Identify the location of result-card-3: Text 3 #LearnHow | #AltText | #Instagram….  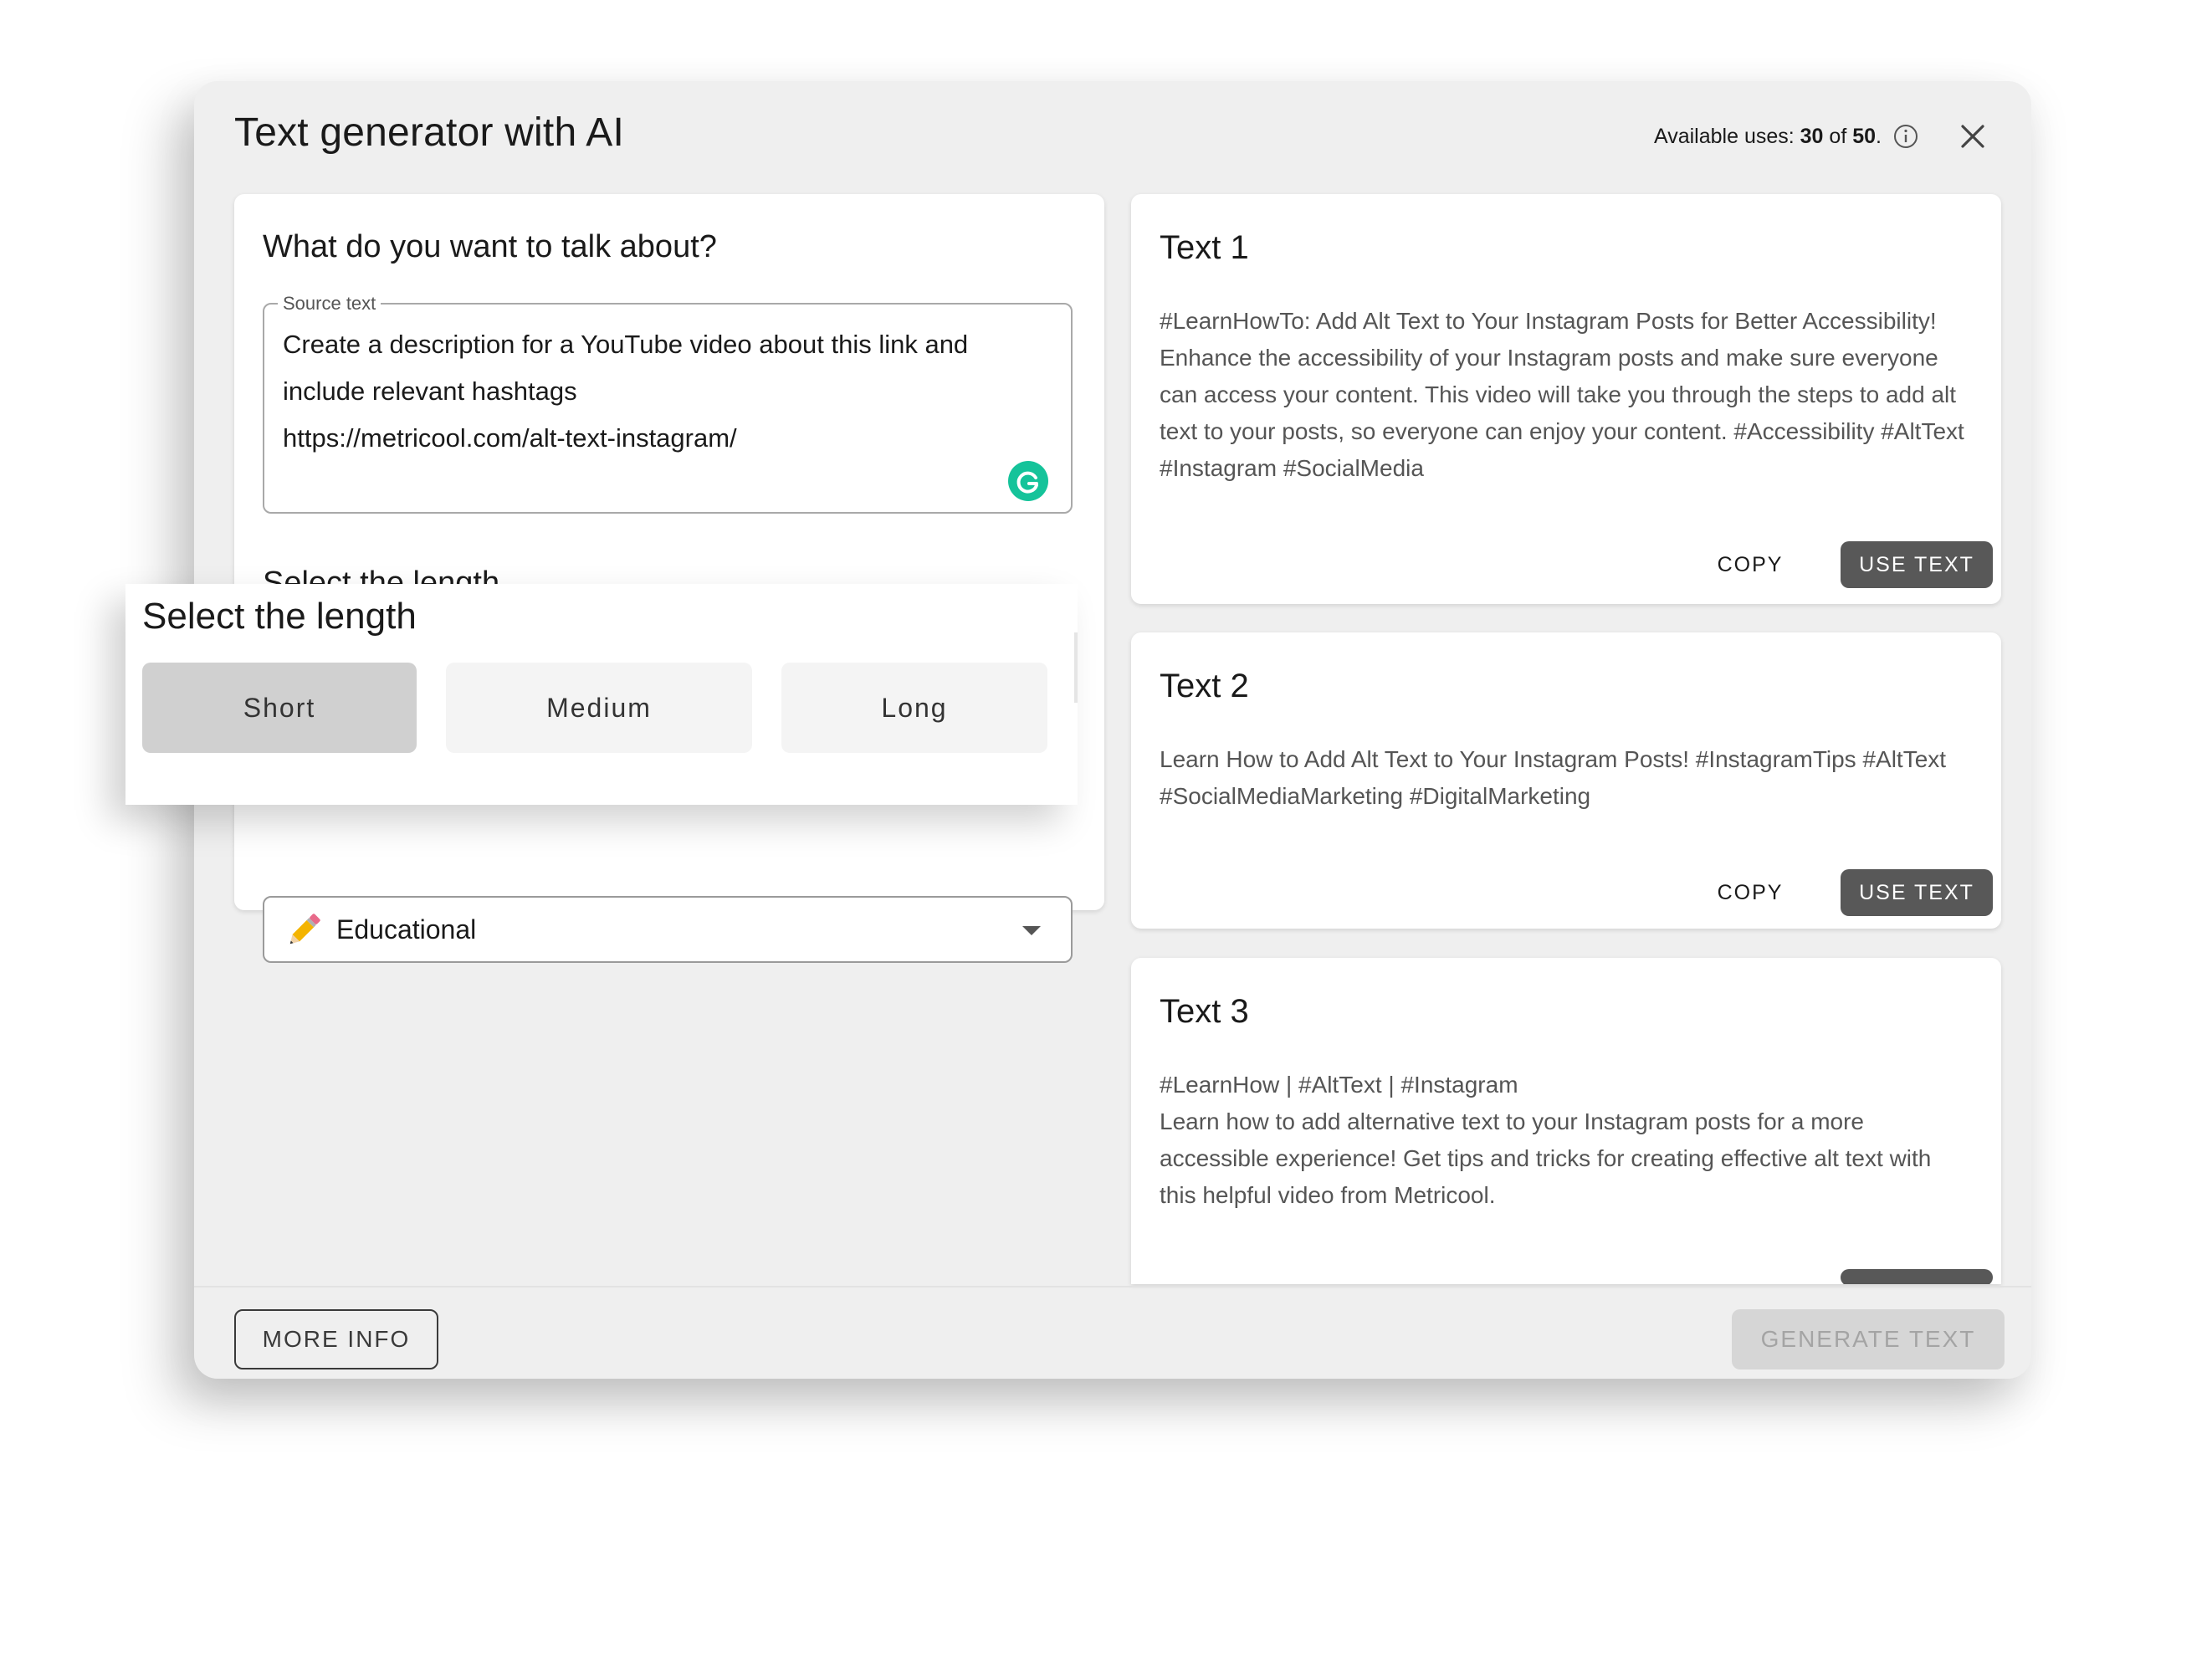
(1566, 1121).